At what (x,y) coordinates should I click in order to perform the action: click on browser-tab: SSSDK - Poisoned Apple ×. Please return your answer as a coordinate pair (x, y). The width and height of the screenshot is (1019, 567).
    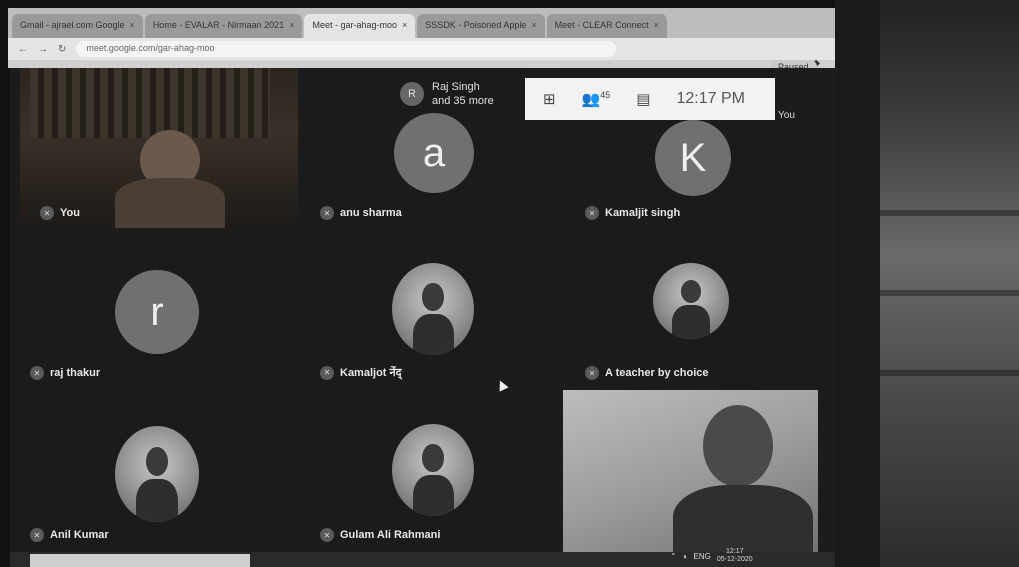
    Looking at the image, I should click on (481, 26).